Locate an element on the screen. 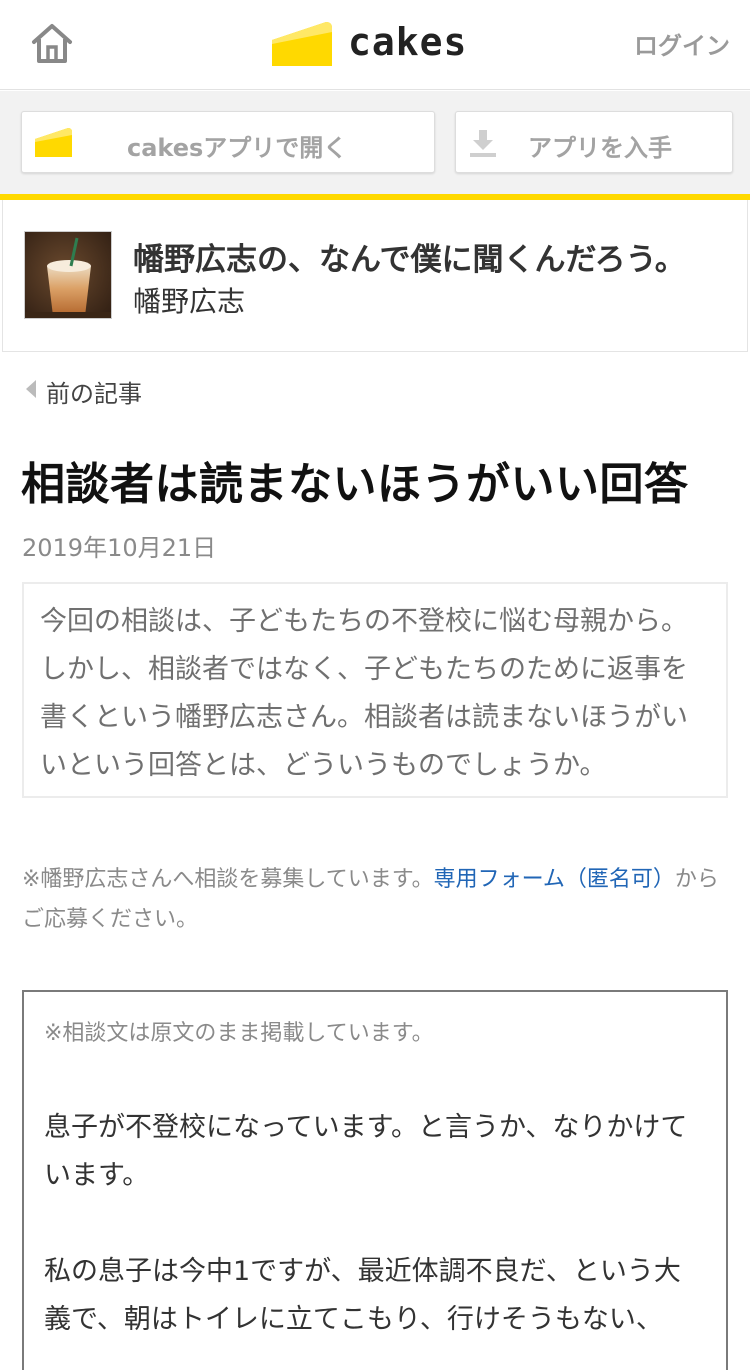 Image resolution: width=750 pixels, height=1370 pixels. open-in-app-label: cakesアプリで開く is located at coordinates (237, 148).